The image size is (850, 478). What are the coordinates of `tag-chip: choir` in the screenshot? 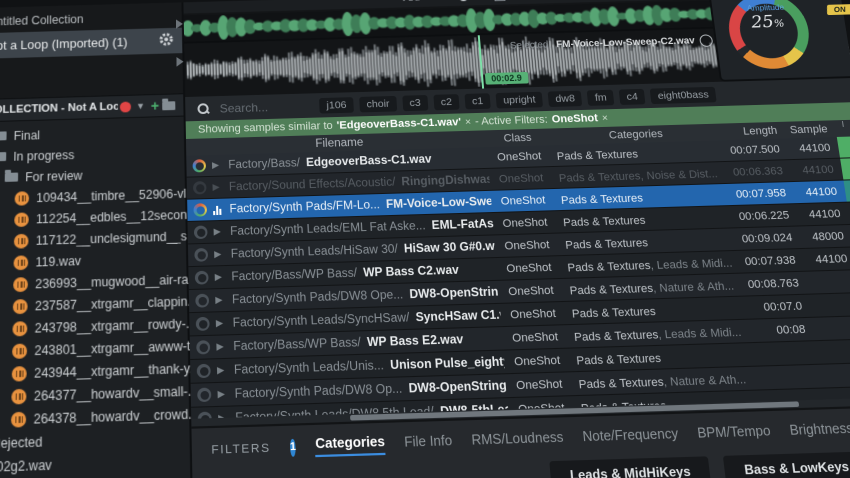 It's located at (378, 103).